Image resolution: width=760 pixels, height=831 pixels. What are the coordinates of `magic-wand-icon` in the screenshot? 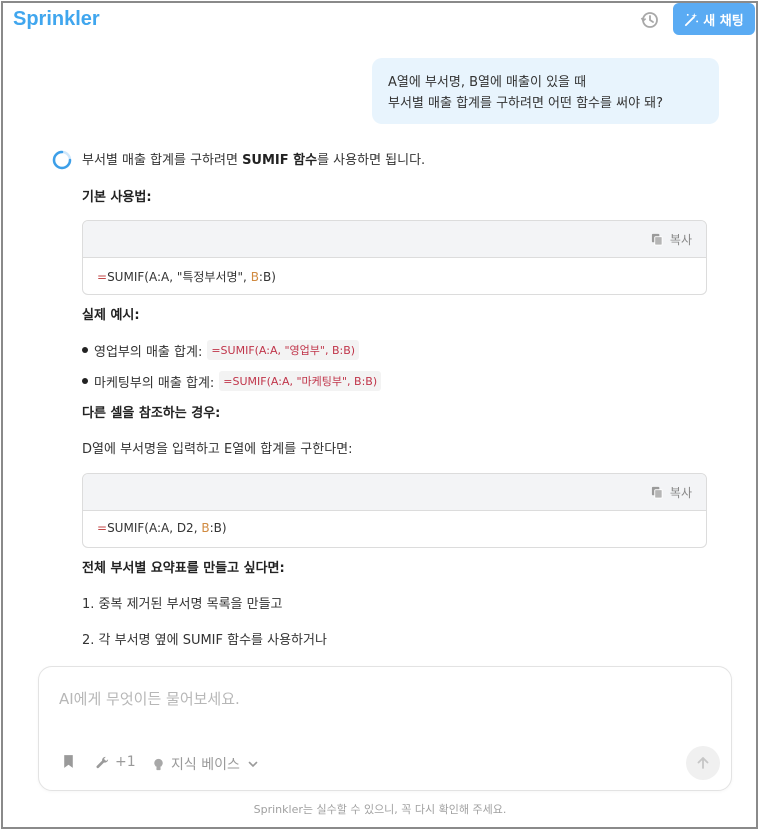 It's located at (692, 19).